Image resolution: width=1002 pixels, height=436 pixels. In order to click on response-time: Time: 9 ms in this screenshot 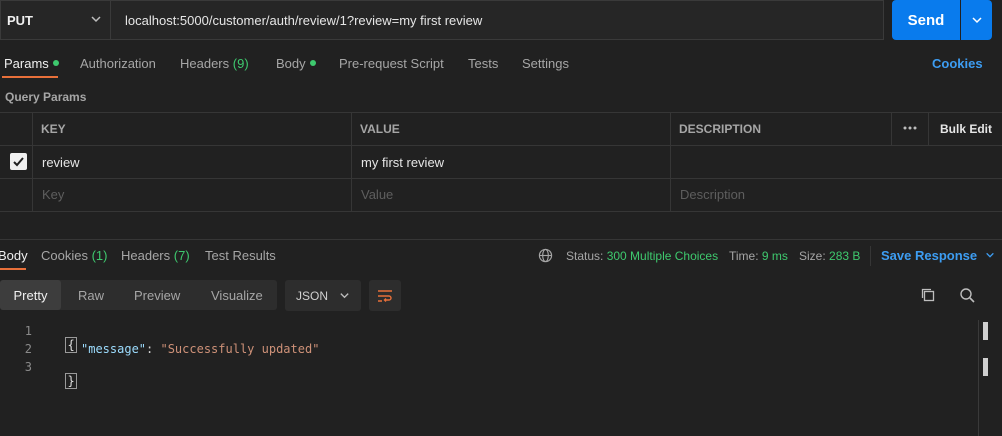, I will do `click(758, 256)`.